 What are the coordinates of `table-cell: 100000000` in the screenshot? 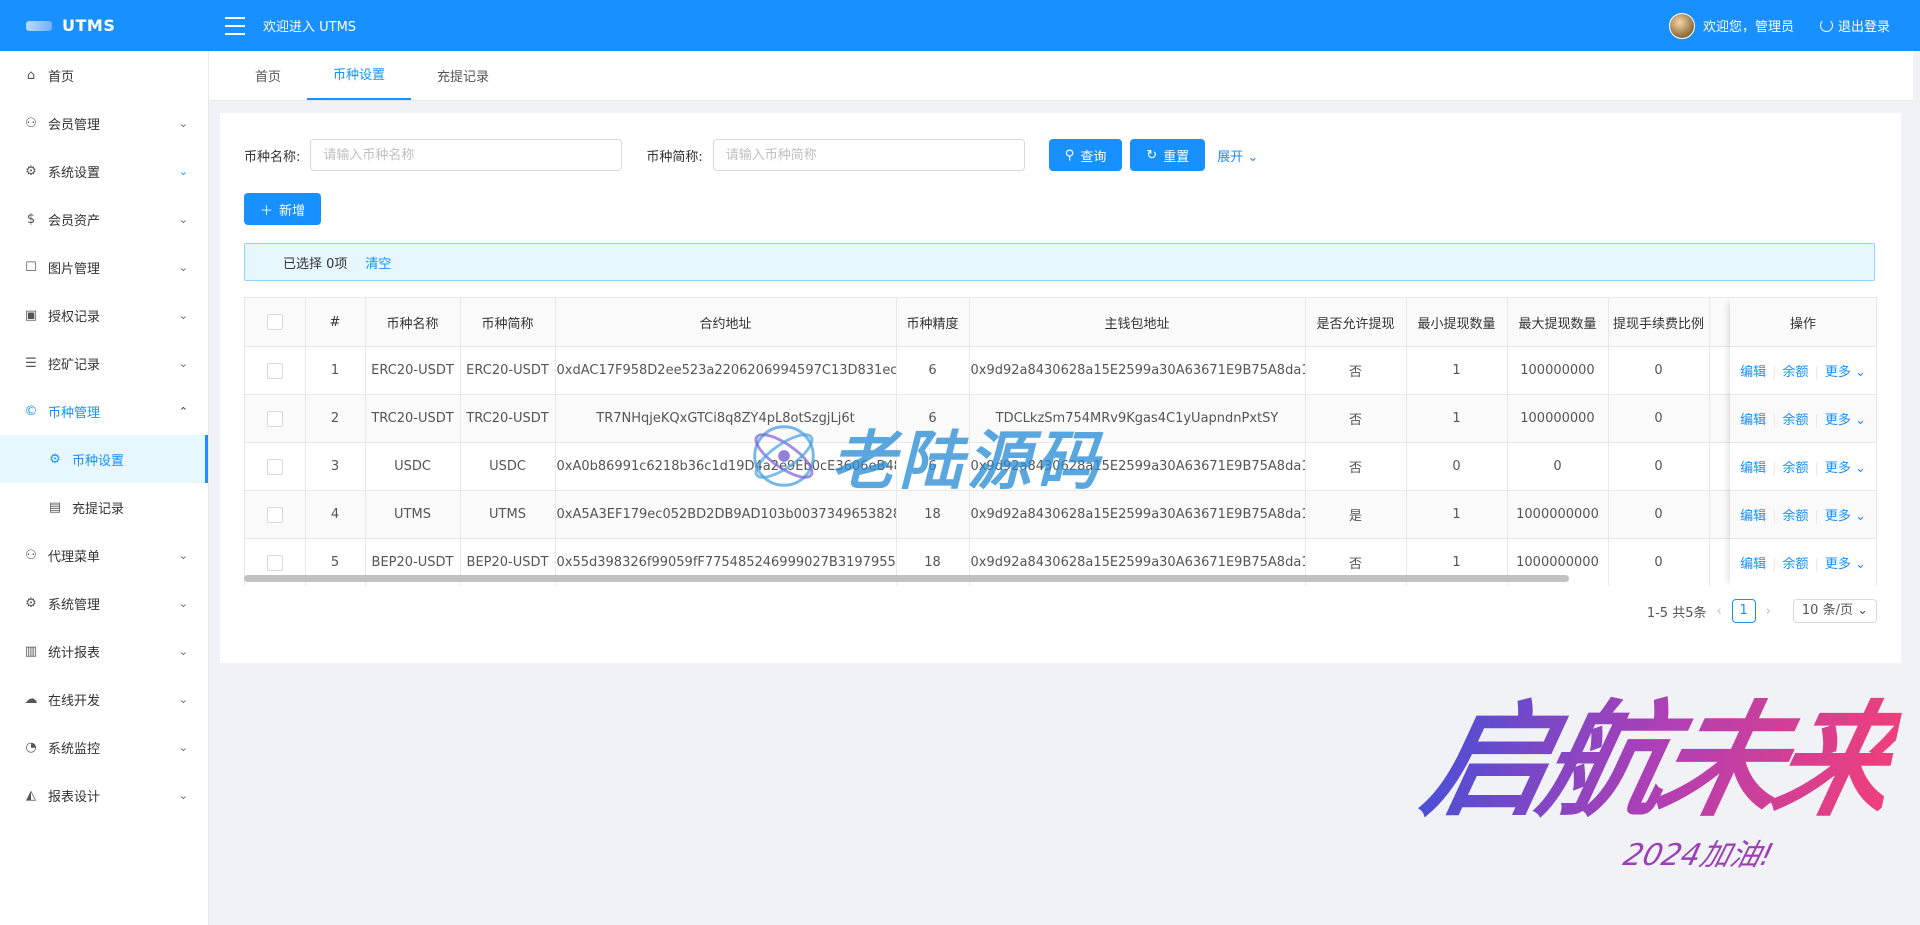 It's located at (1558, 418).